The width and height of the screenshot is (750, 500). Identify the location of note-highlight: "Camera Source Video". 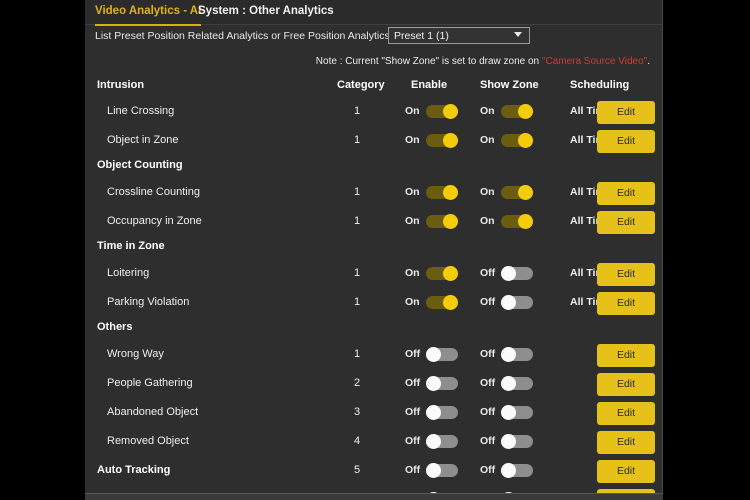
(594, 61).